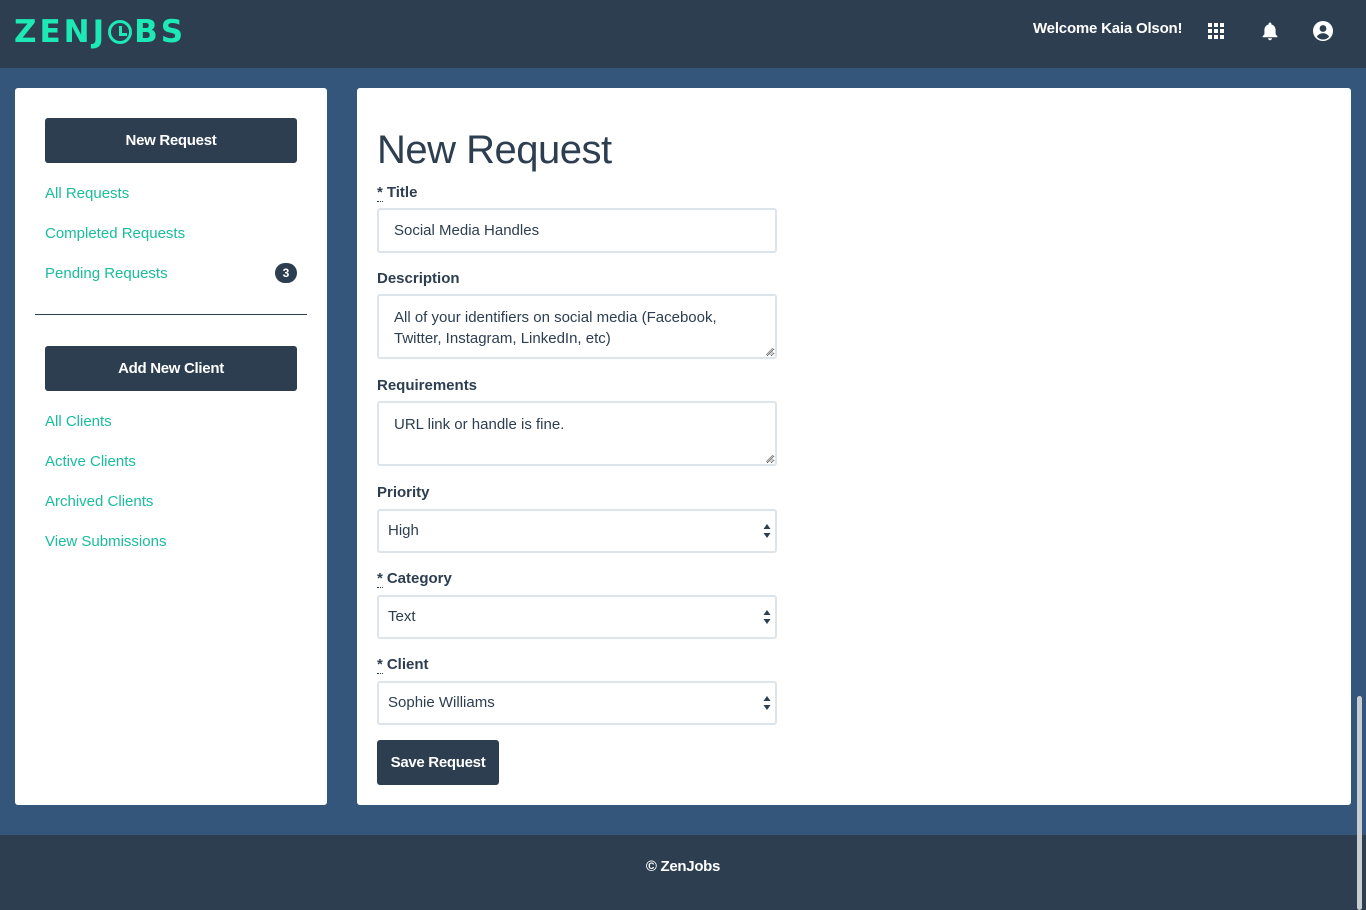 The height and width of the screenshot is (910, 1366). Describe the element at coordinates (1323, 31) in the screenshot. I see `account-circle-icon` at that location.